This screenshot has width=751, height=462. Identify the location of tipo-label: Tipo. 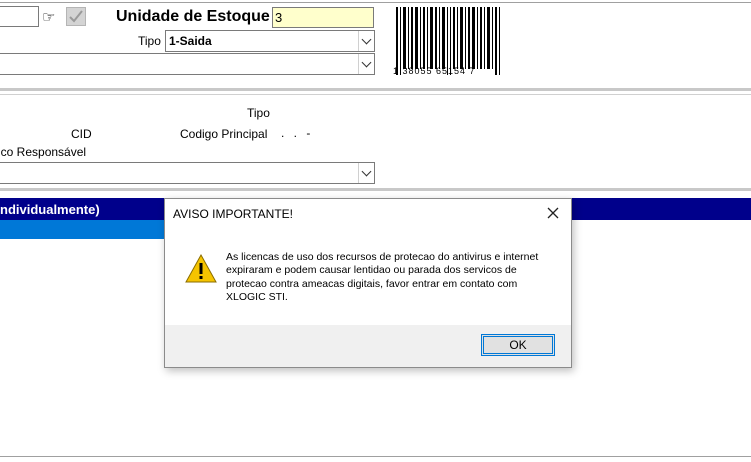
(149, 41).